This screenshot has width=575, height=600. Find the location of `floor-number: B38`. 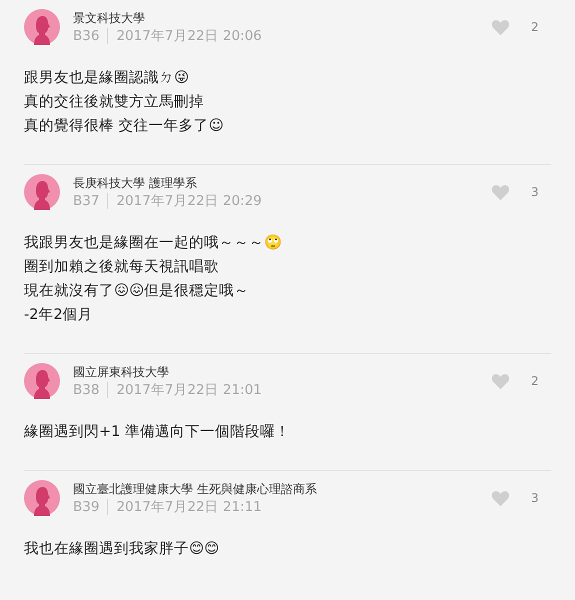

floor-number: B38 is located at coordinates (86, 389).